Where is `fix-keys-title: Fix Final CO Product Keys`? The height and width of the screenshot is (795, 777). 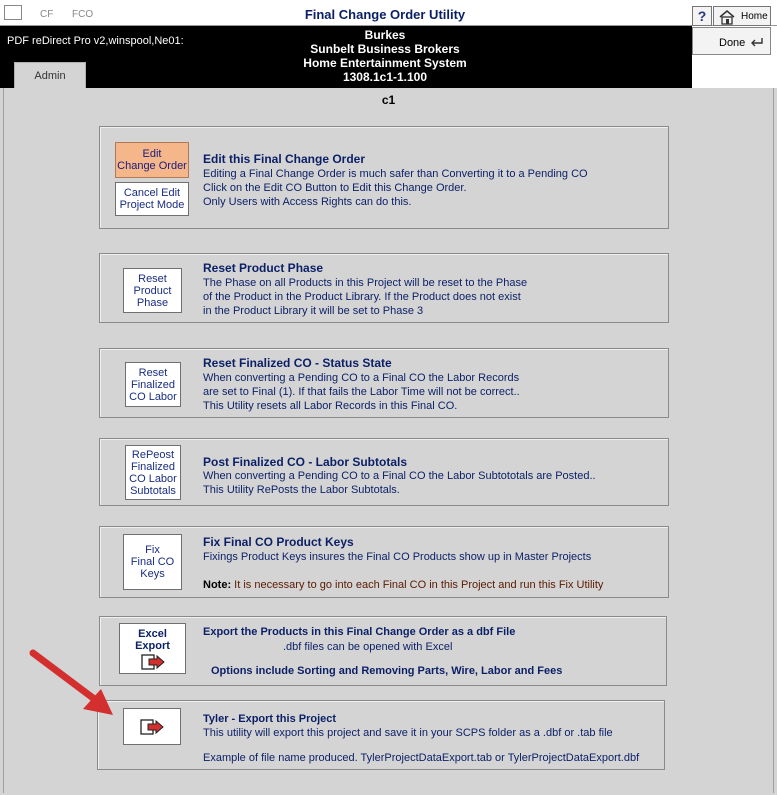
fix-keys-title: Fix Final CO Product Keys is located at coordinates (278, 542).